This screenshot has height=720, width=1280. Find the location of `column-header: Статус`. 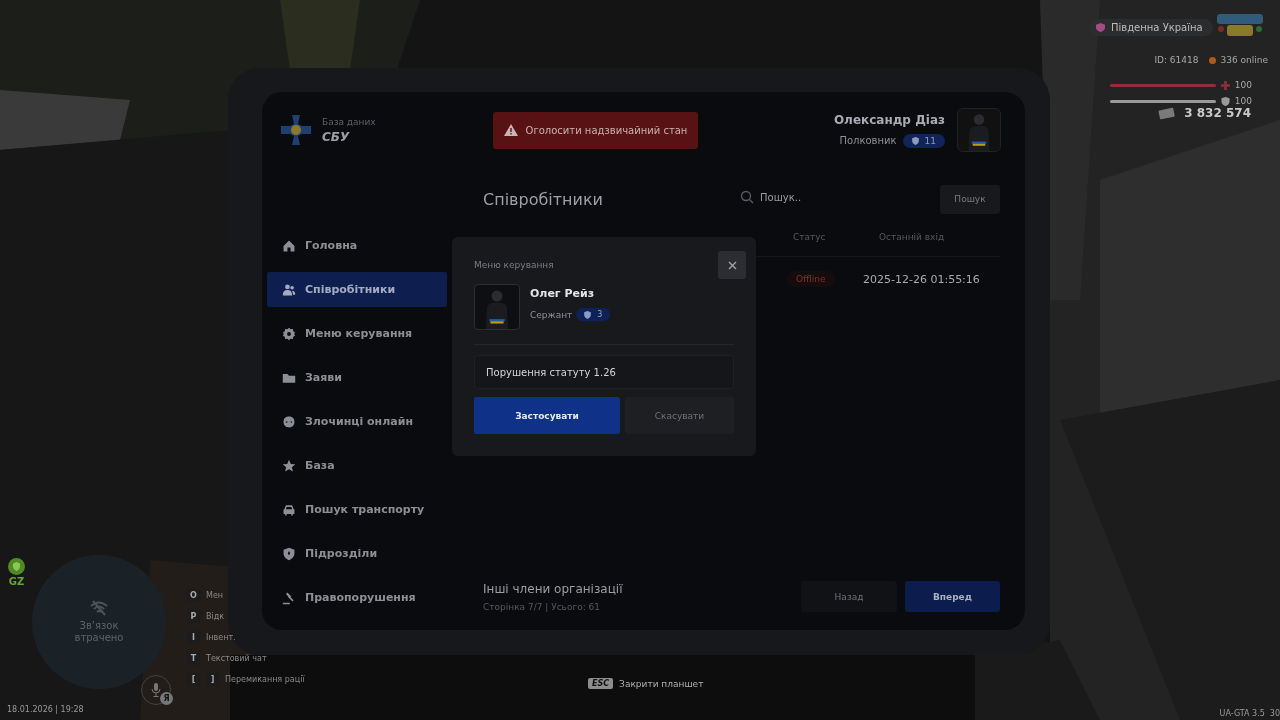

column-header: Статус is located at coordinates (809, 237).